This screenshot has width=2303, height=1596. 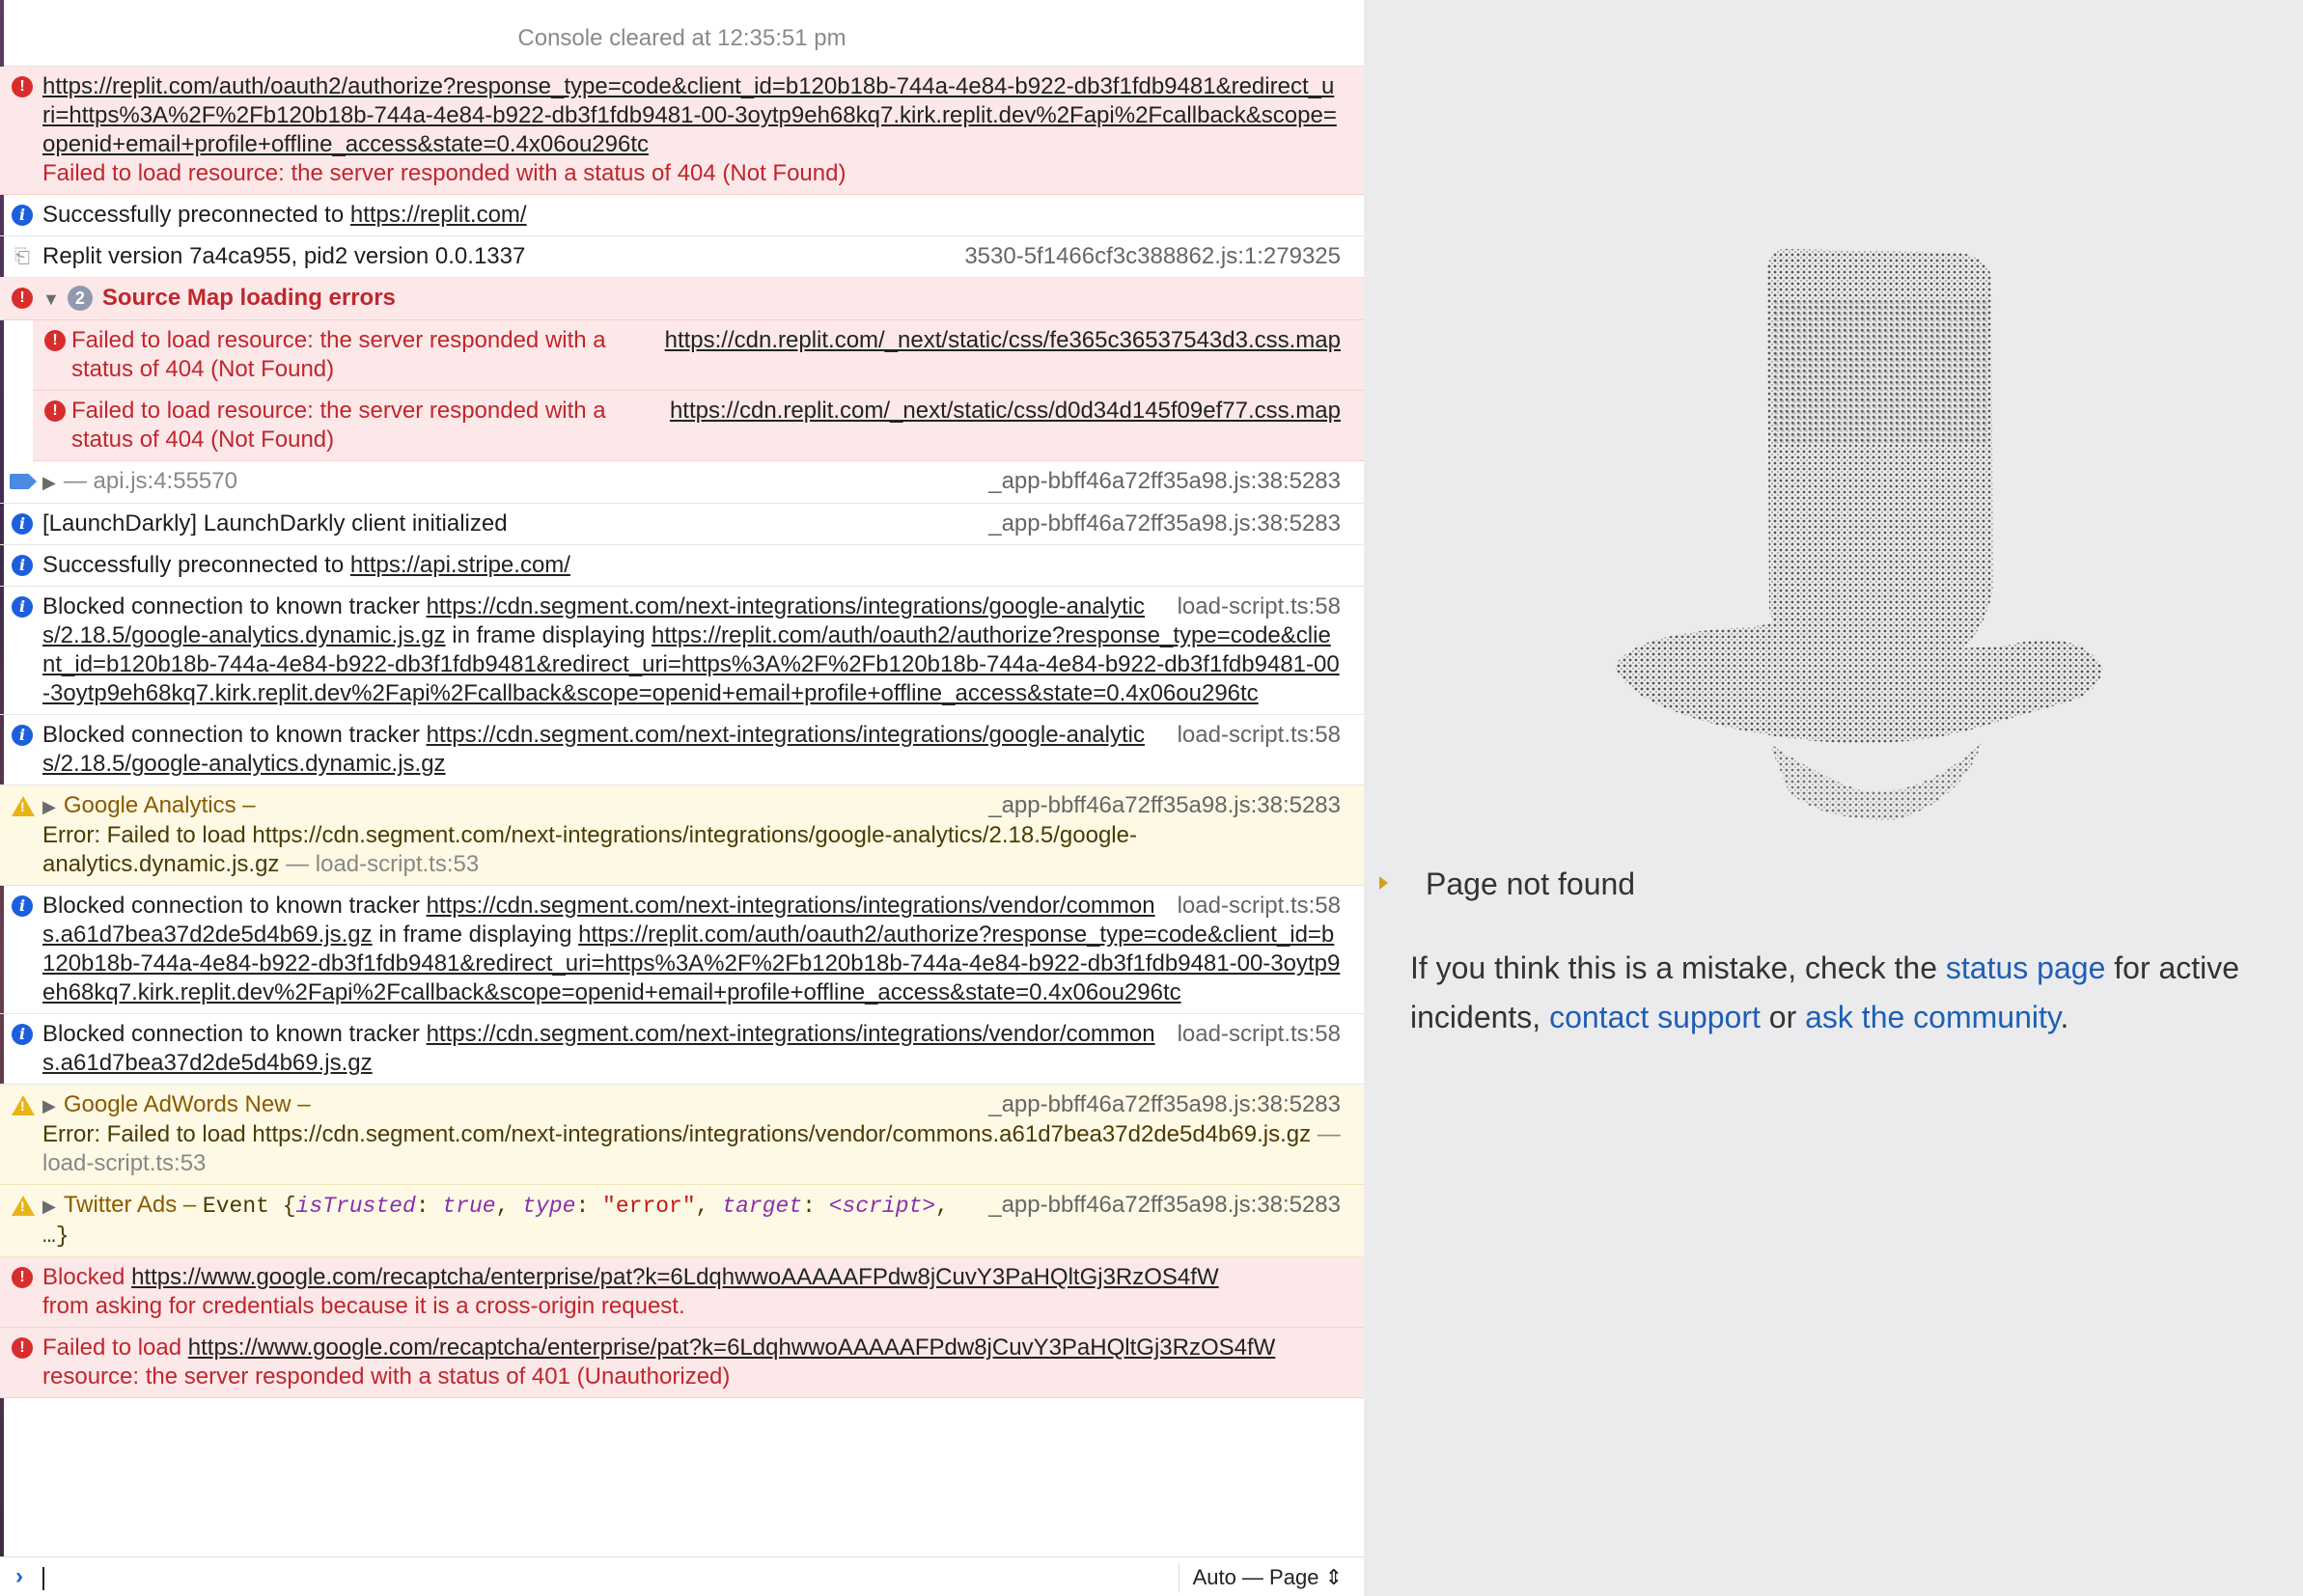 I want to click on console-group-header: ! ▼ 2 Source Map loading errors, so click(x=682, y=299).